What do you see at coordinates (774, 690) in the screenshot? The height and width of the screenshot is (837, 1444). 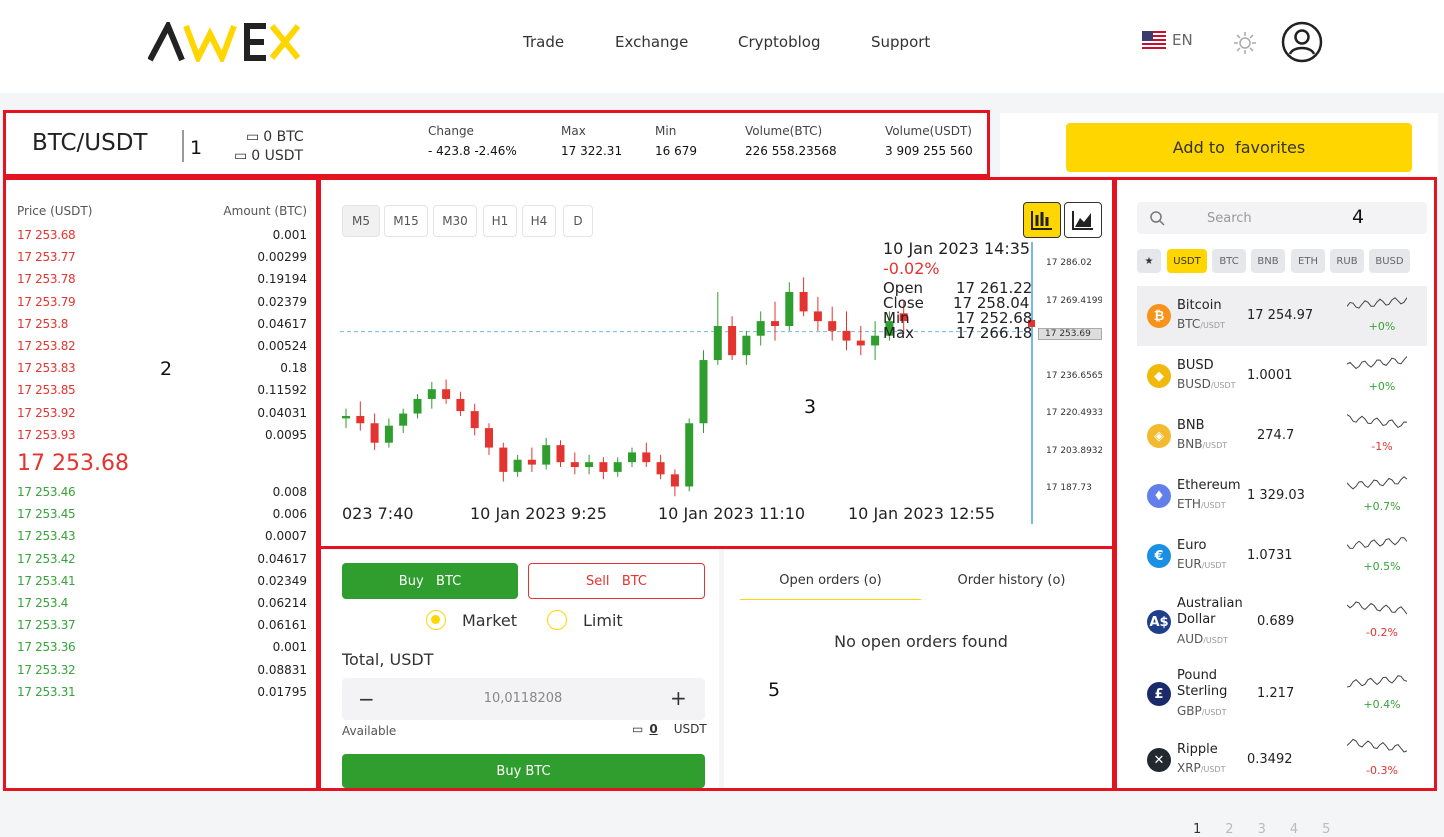 I see `annotation-number-5: 5` at bounding box center [774, 690].